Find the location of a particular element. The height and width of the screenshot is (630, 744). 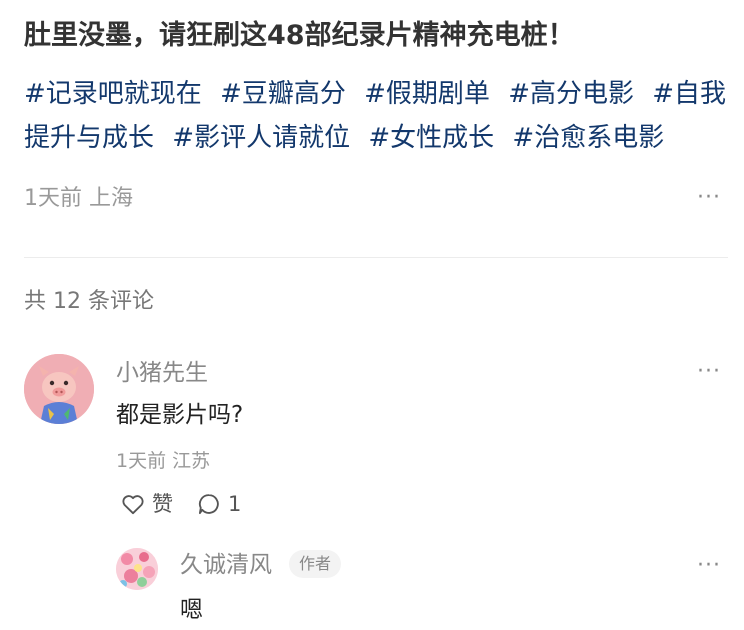

reply-username: 久诚清风 is located at coordinates (226, 565).